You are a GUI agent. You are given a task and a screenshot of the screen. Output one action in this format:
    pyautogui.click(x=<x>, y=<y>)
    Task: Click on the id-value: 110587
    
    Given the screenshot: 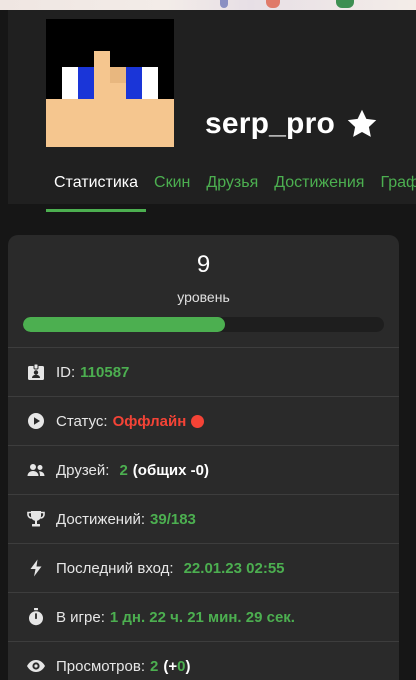 What is the action you would take?
    pyautogui.click(x=105, y=372)
    